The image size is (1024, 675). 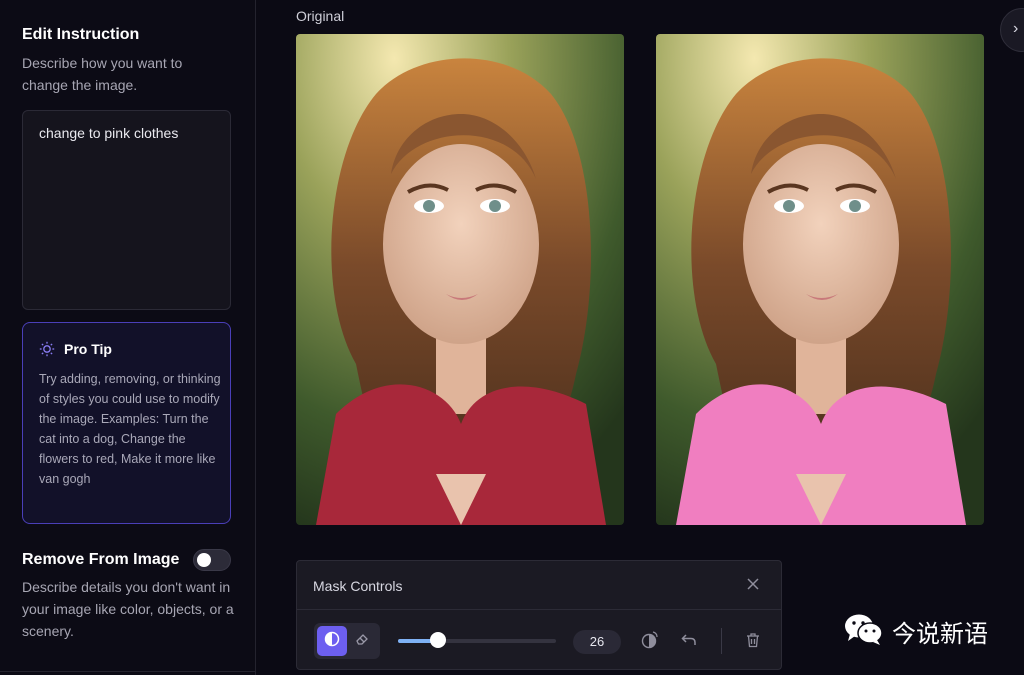 I want to click on toolbar-divider, so click(x=721, y=641).